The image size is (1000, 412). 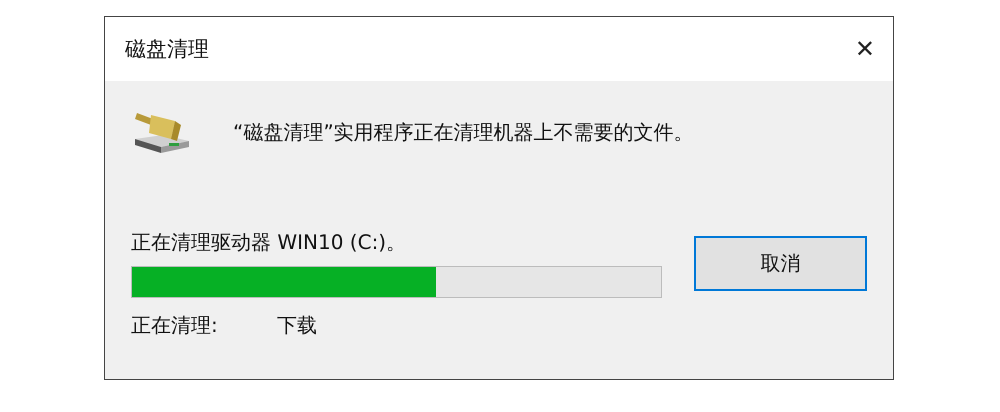 What do you see at coordinates (175, 325) in the screenshot?
I see `current-label: 正在清理:` at bounding box center [175, 325].